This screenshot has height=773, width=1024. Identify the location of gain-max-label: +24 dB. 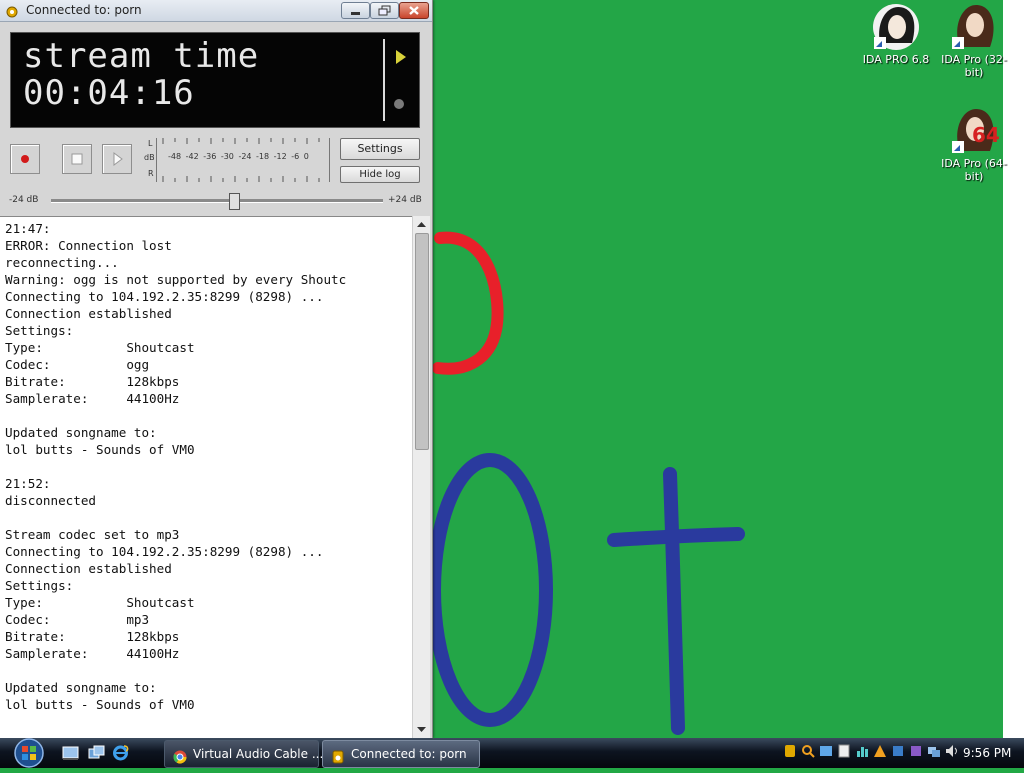
(405, 200).